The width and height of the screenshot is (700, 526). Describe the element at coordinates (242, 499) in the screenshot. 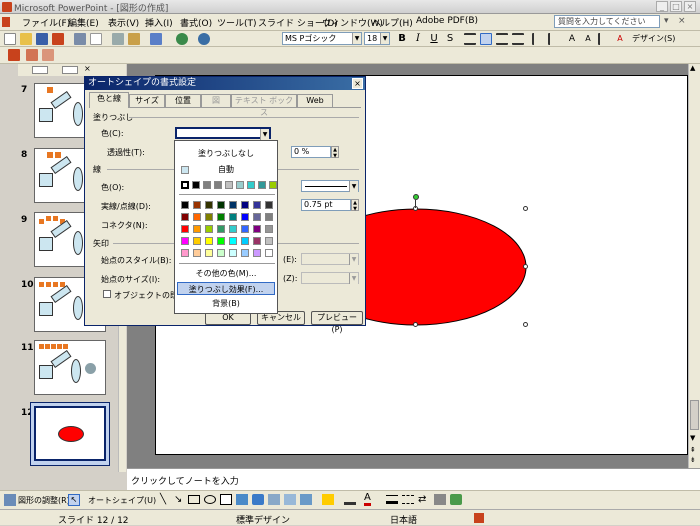

I see `wordart-icon` at that location.